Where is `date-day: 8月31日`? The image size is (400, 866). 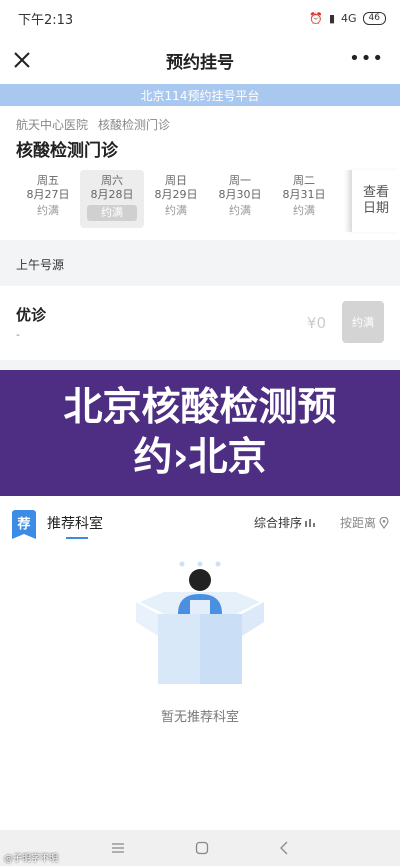
date-day: 8月31日 is located at coordinates (304, 194).